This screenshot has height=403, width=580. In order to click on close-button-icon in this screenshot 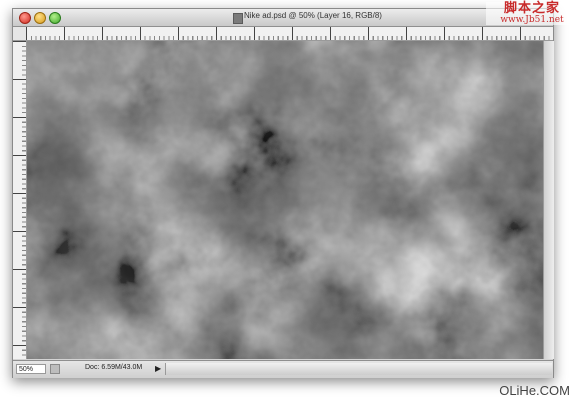, I will do `click(25, 18)`.